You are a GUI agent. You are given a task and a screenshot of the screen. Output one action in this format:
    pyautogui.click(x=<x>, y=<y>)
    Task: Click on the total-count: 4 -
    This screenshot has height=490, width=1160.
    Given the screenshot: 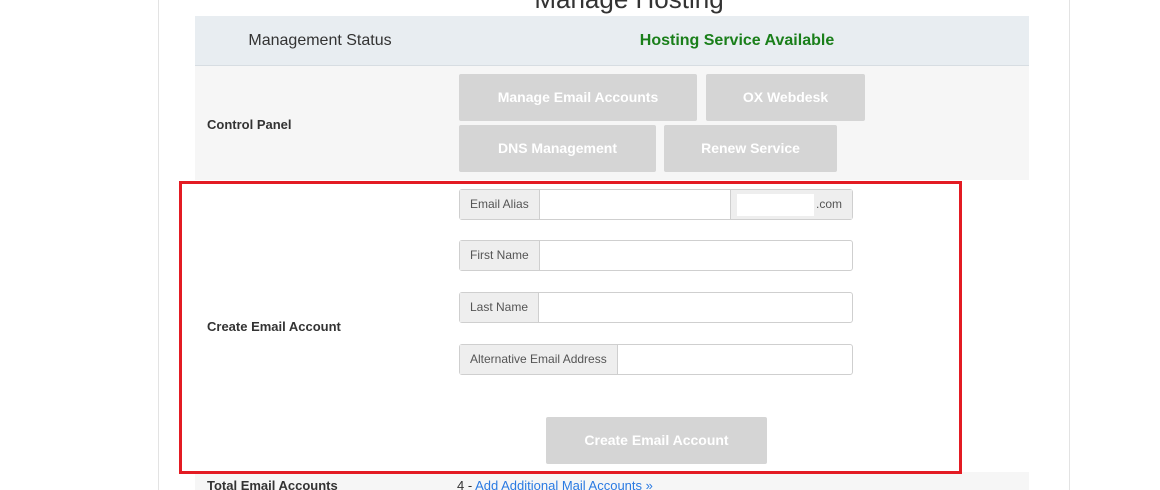 What is the action you would take?
    pyautogui.click(x=466, y=484)
    